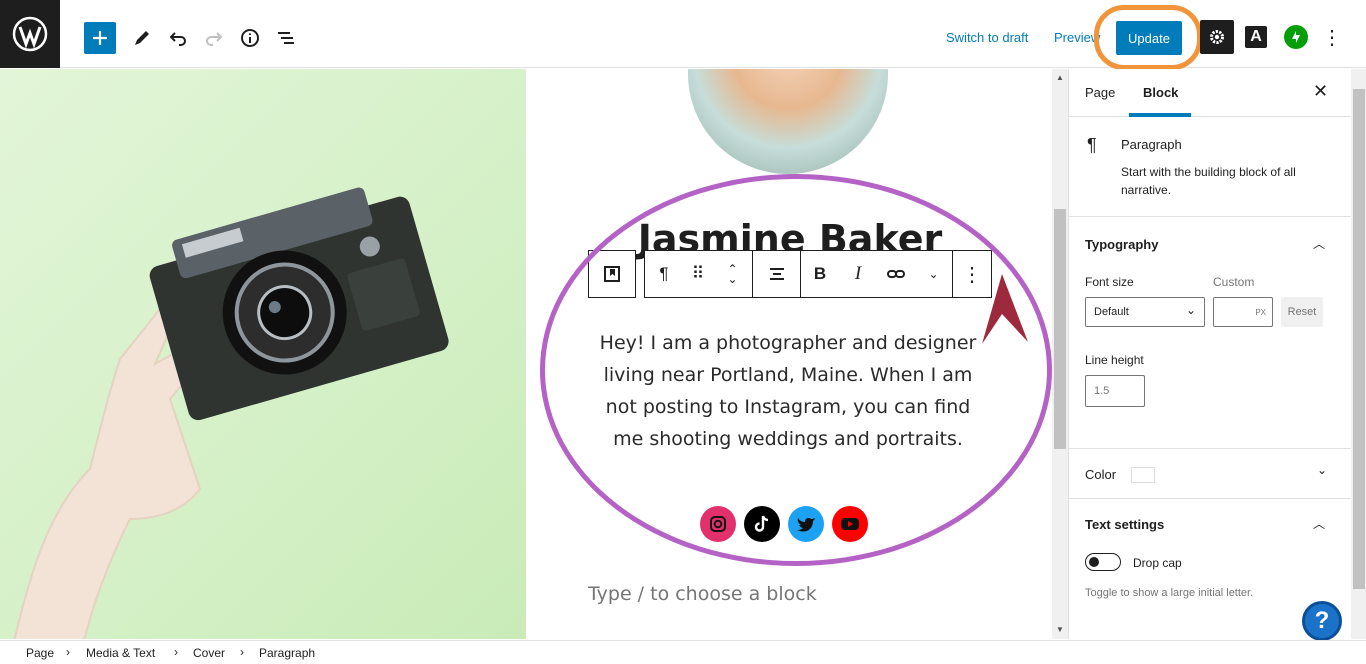 This screenshot has width=1366, height=664. Describe the element at coordinates (1302, 312) in the screenshot. I see `reset-button: Reset` at that location.